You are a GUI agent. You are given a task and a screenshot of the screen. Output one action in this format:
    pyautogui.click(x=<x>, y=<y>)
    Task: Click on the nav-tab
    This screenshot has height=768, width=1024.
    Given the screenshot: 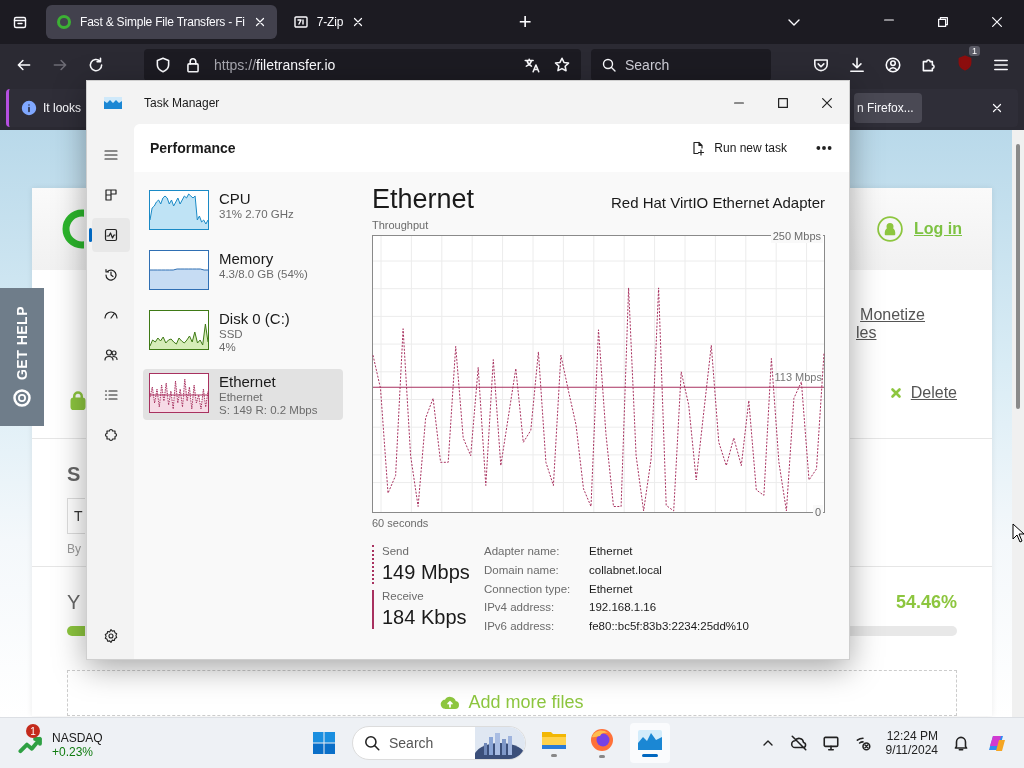 What is the action you would take?
    pyautogui.click(x=110, y=235)
    